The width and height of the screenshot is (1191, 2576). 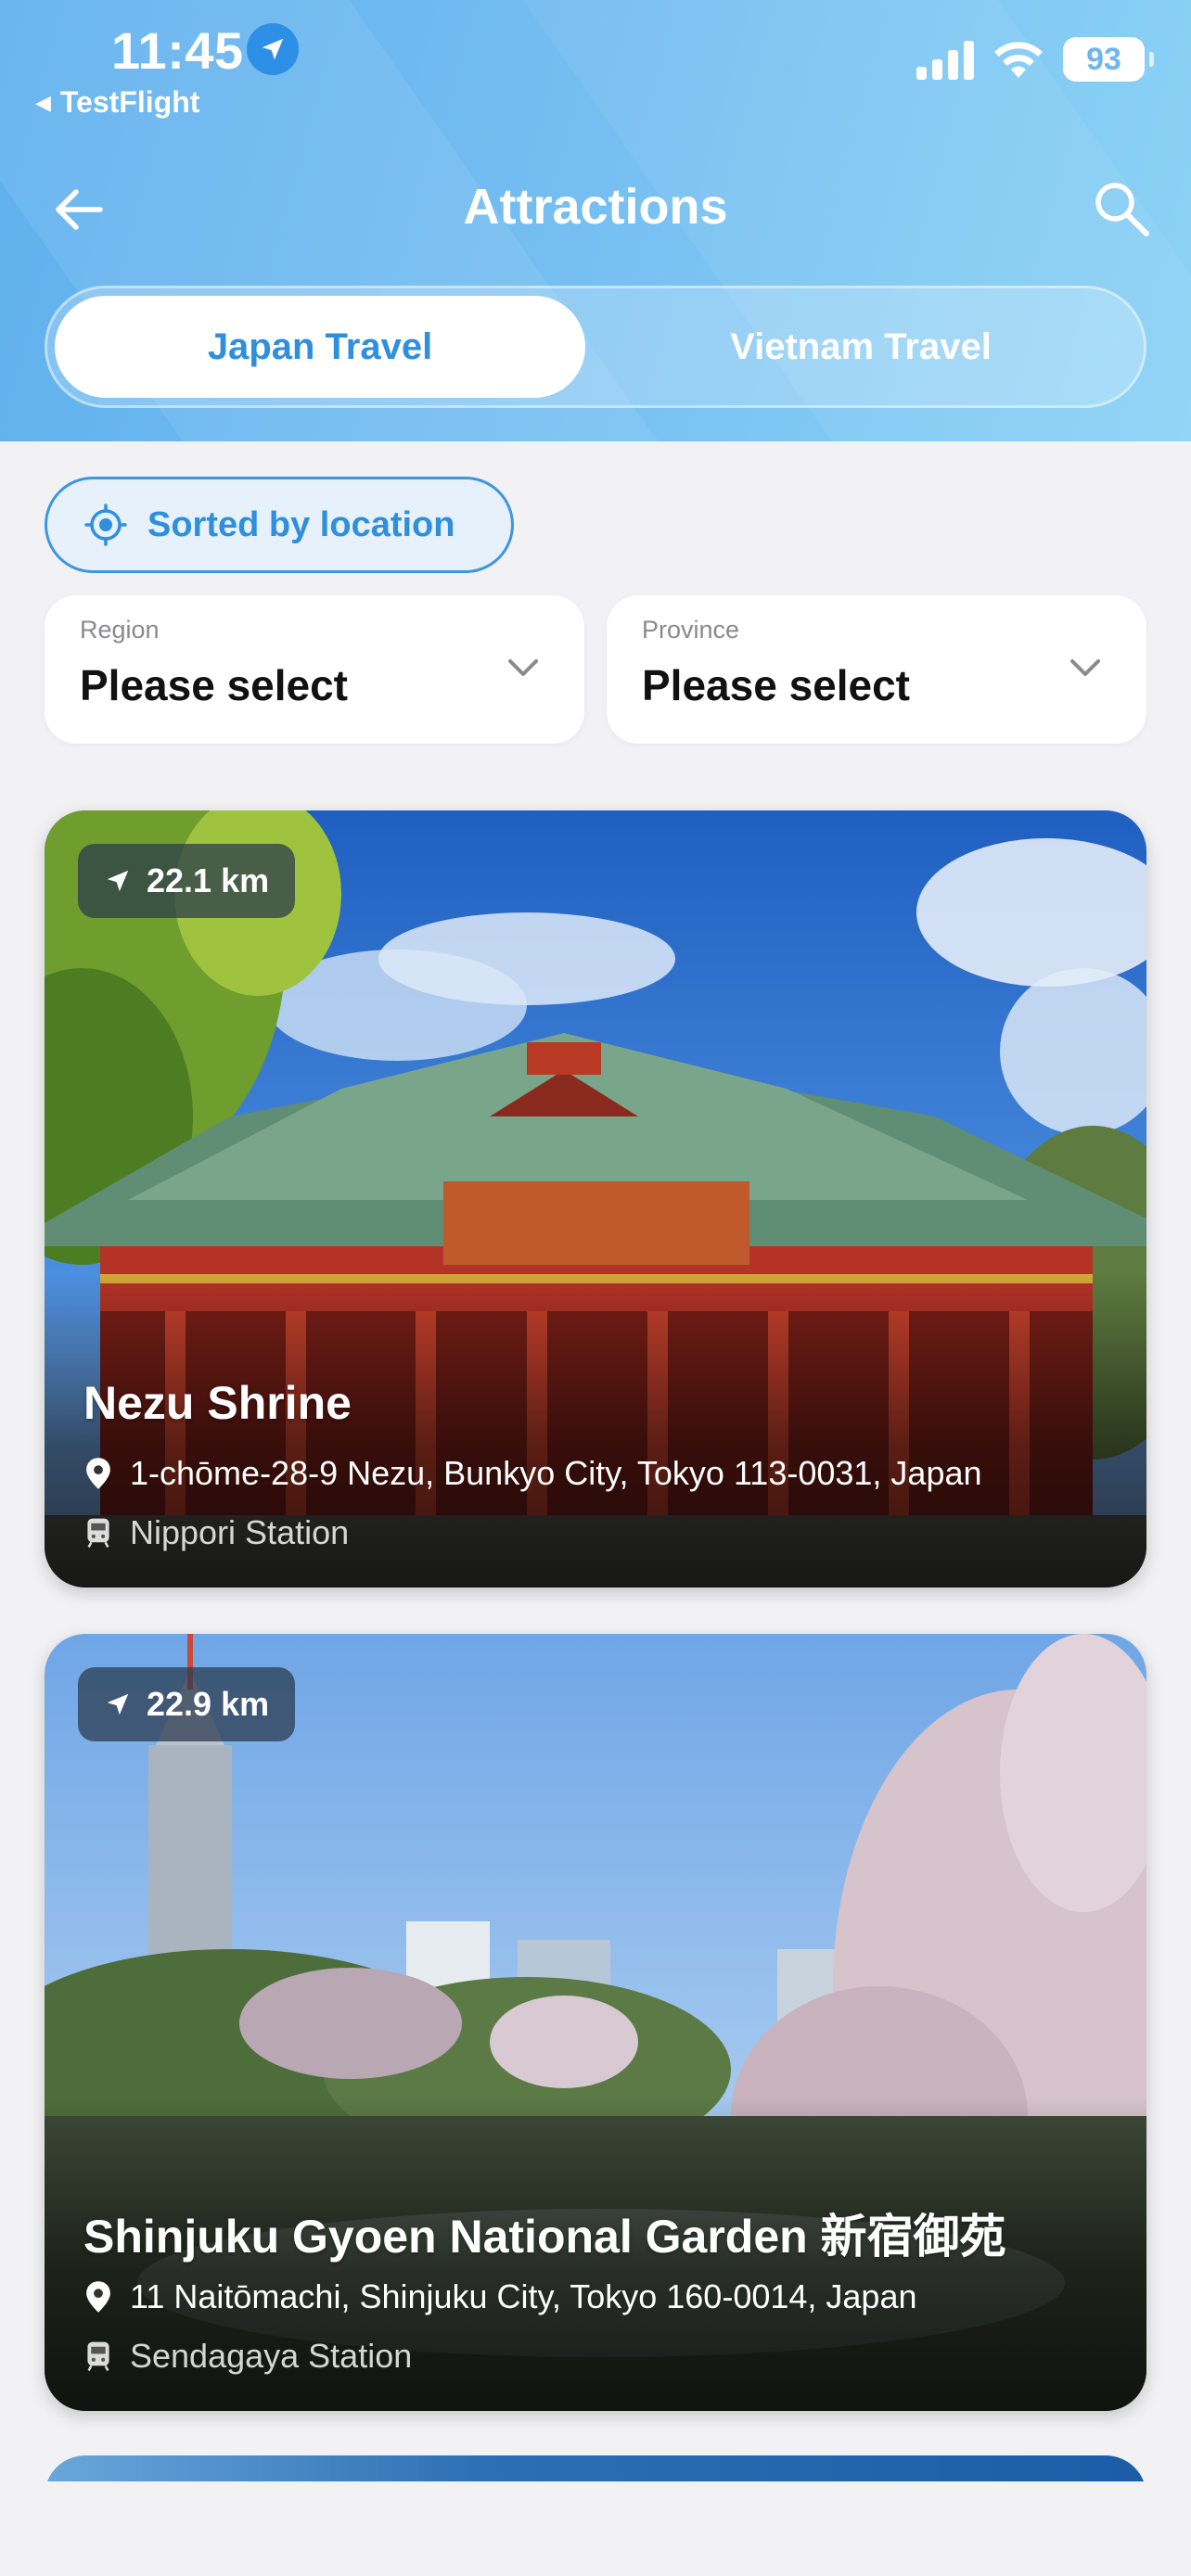 I want to click on sort-by-location-button: Sorted by location, so click(x=279, y=525).